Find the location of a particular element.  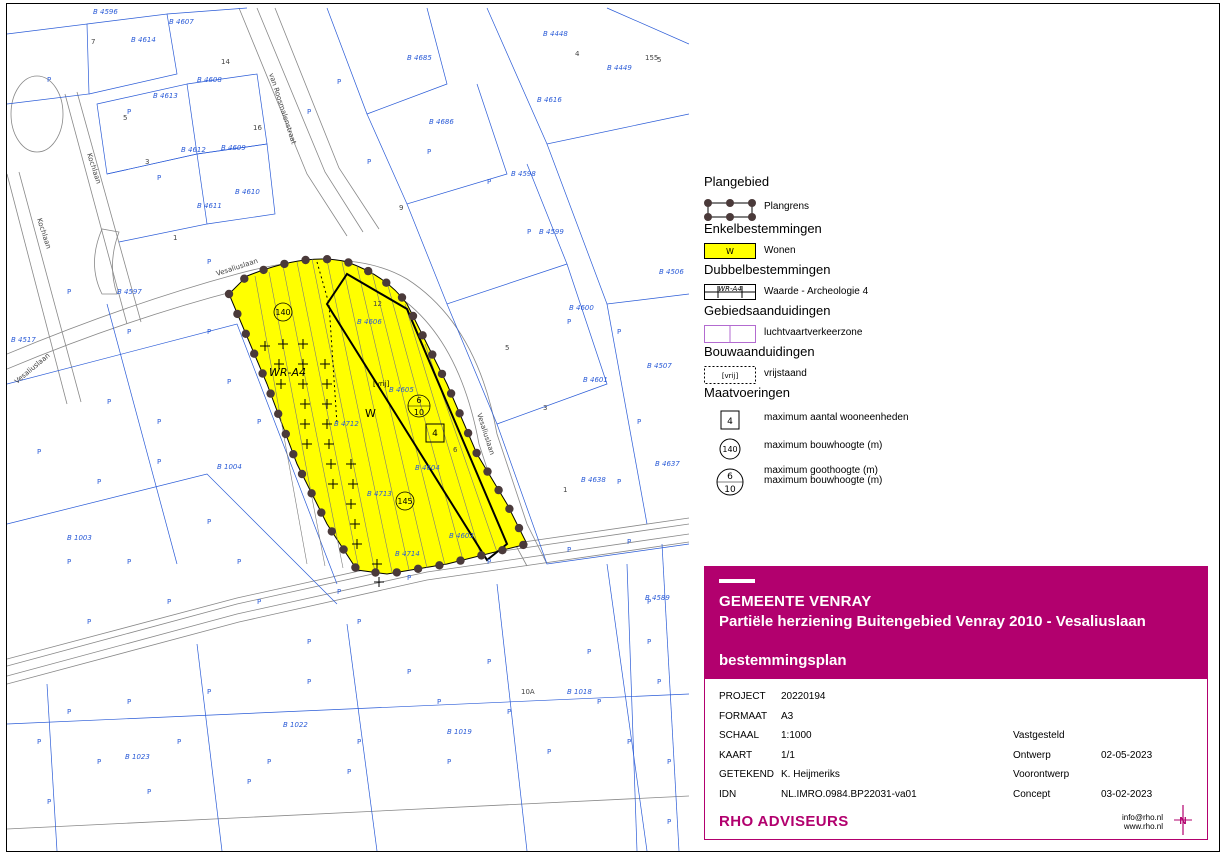

parcel-label: B 4607 is located at coordinates (181, 22).